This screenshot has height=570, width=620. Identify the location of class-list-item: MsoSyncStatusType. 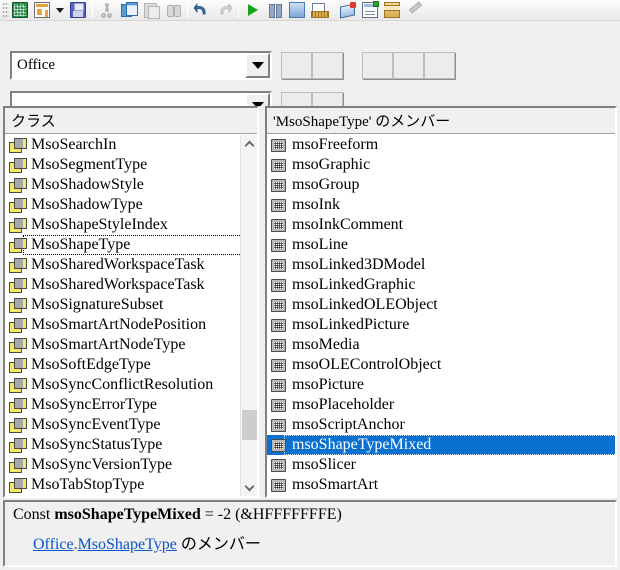
(122, 445).